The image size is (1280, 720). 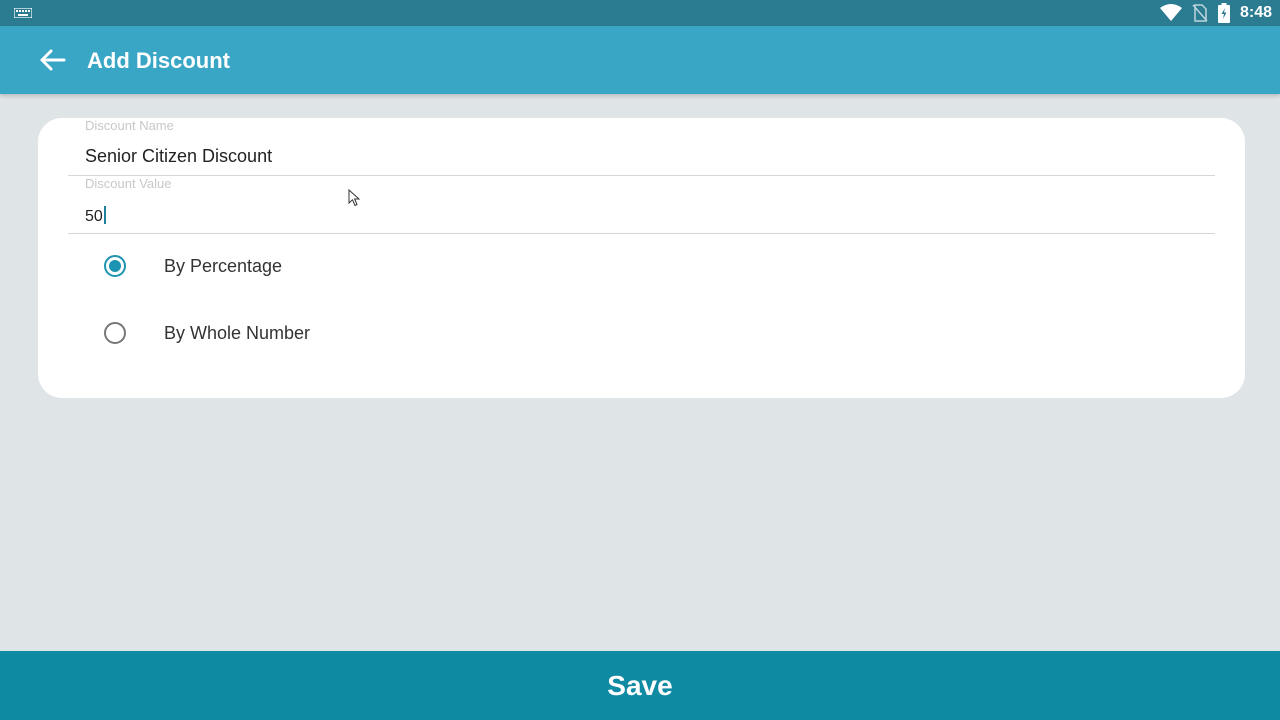 What do you see at coordinates (640, 13) in the screenshot?
I see `status-bar: 8:48` at bounding box center [640, 13].